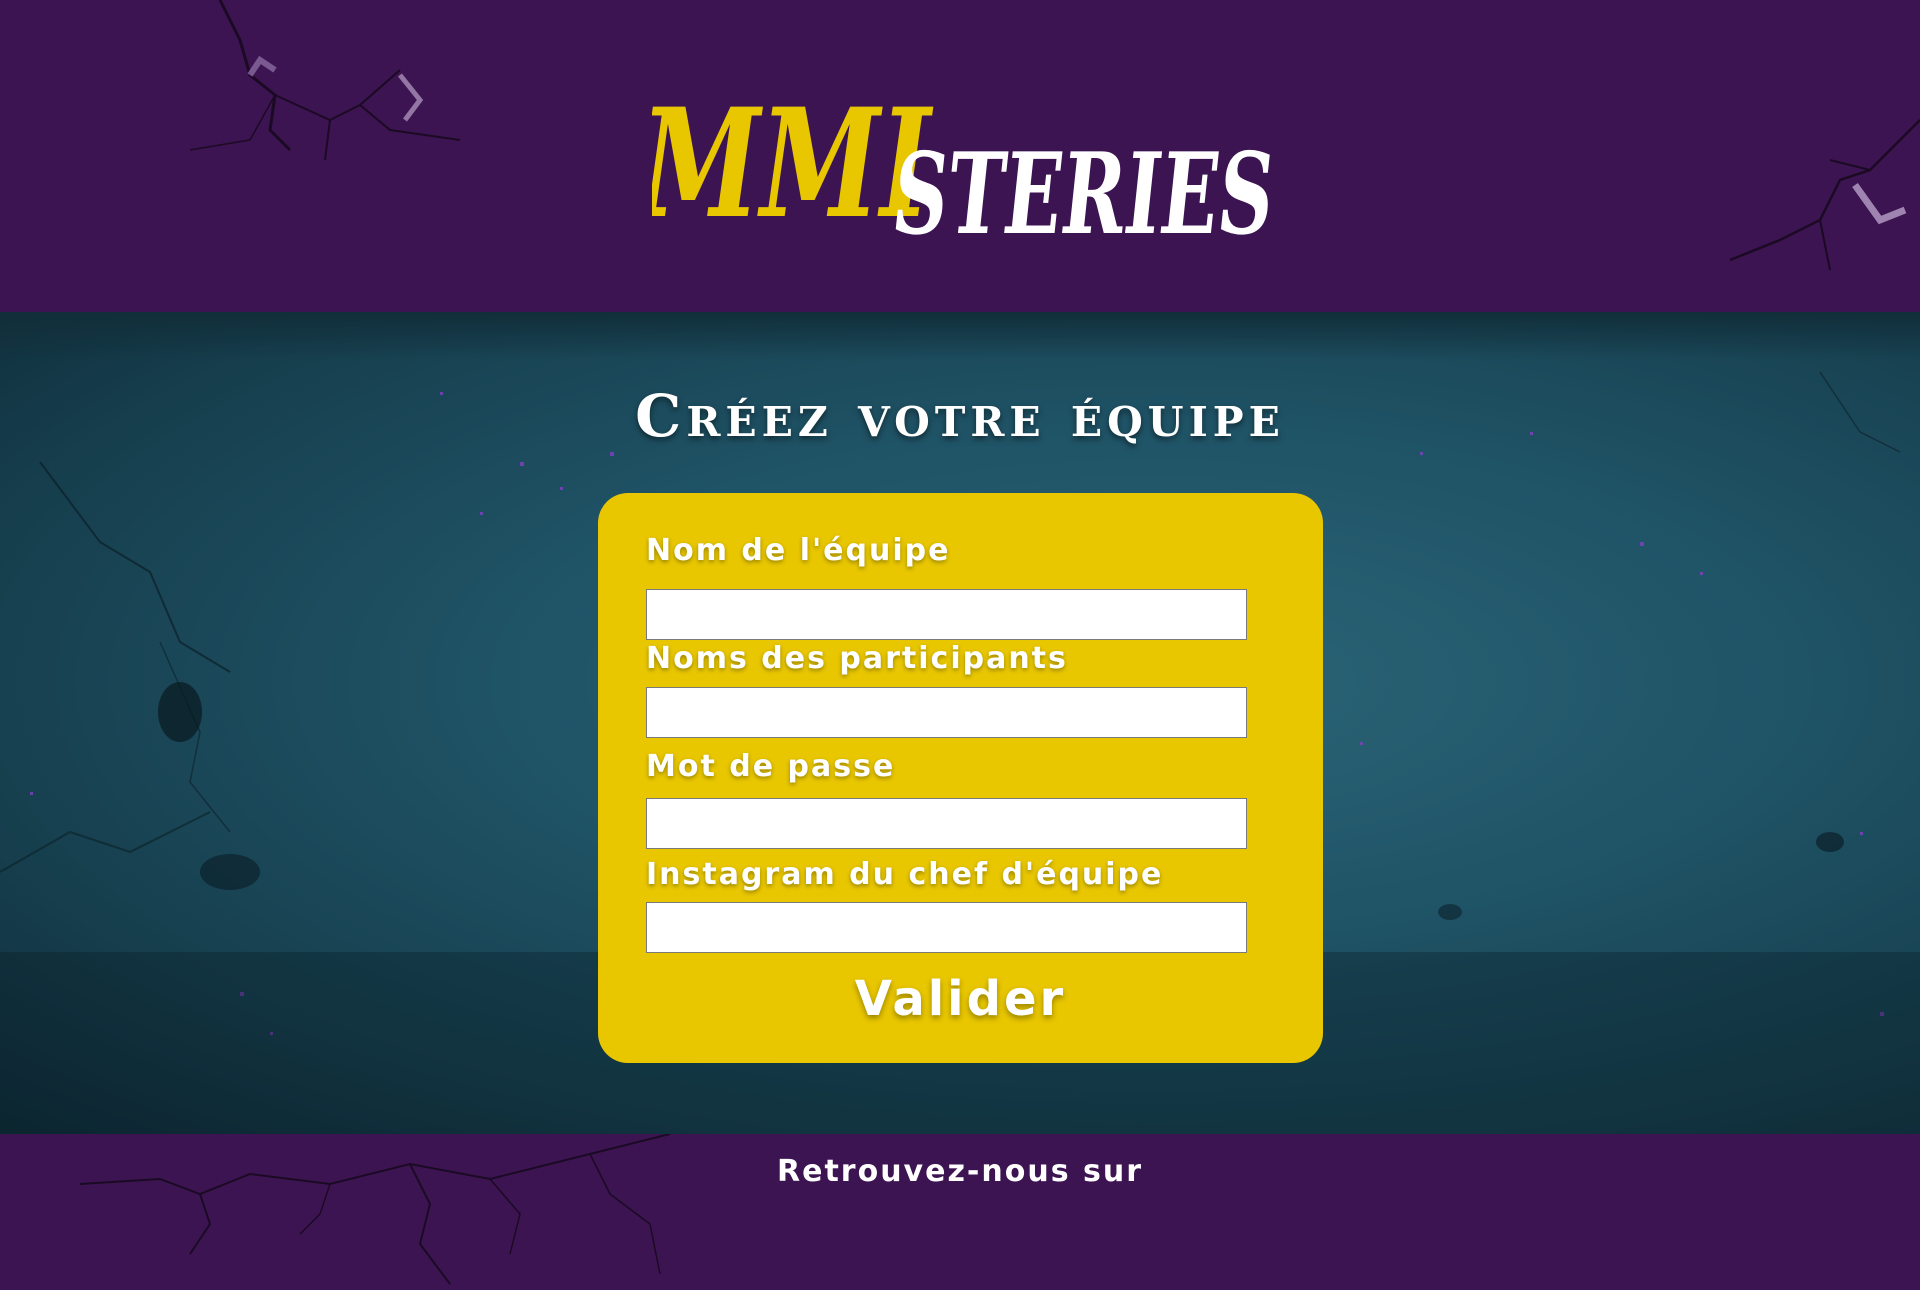 The height and width of the screenshot is (1290, 1920). I want to click on logo-steries-text: STERIES, so click(1084, 194).